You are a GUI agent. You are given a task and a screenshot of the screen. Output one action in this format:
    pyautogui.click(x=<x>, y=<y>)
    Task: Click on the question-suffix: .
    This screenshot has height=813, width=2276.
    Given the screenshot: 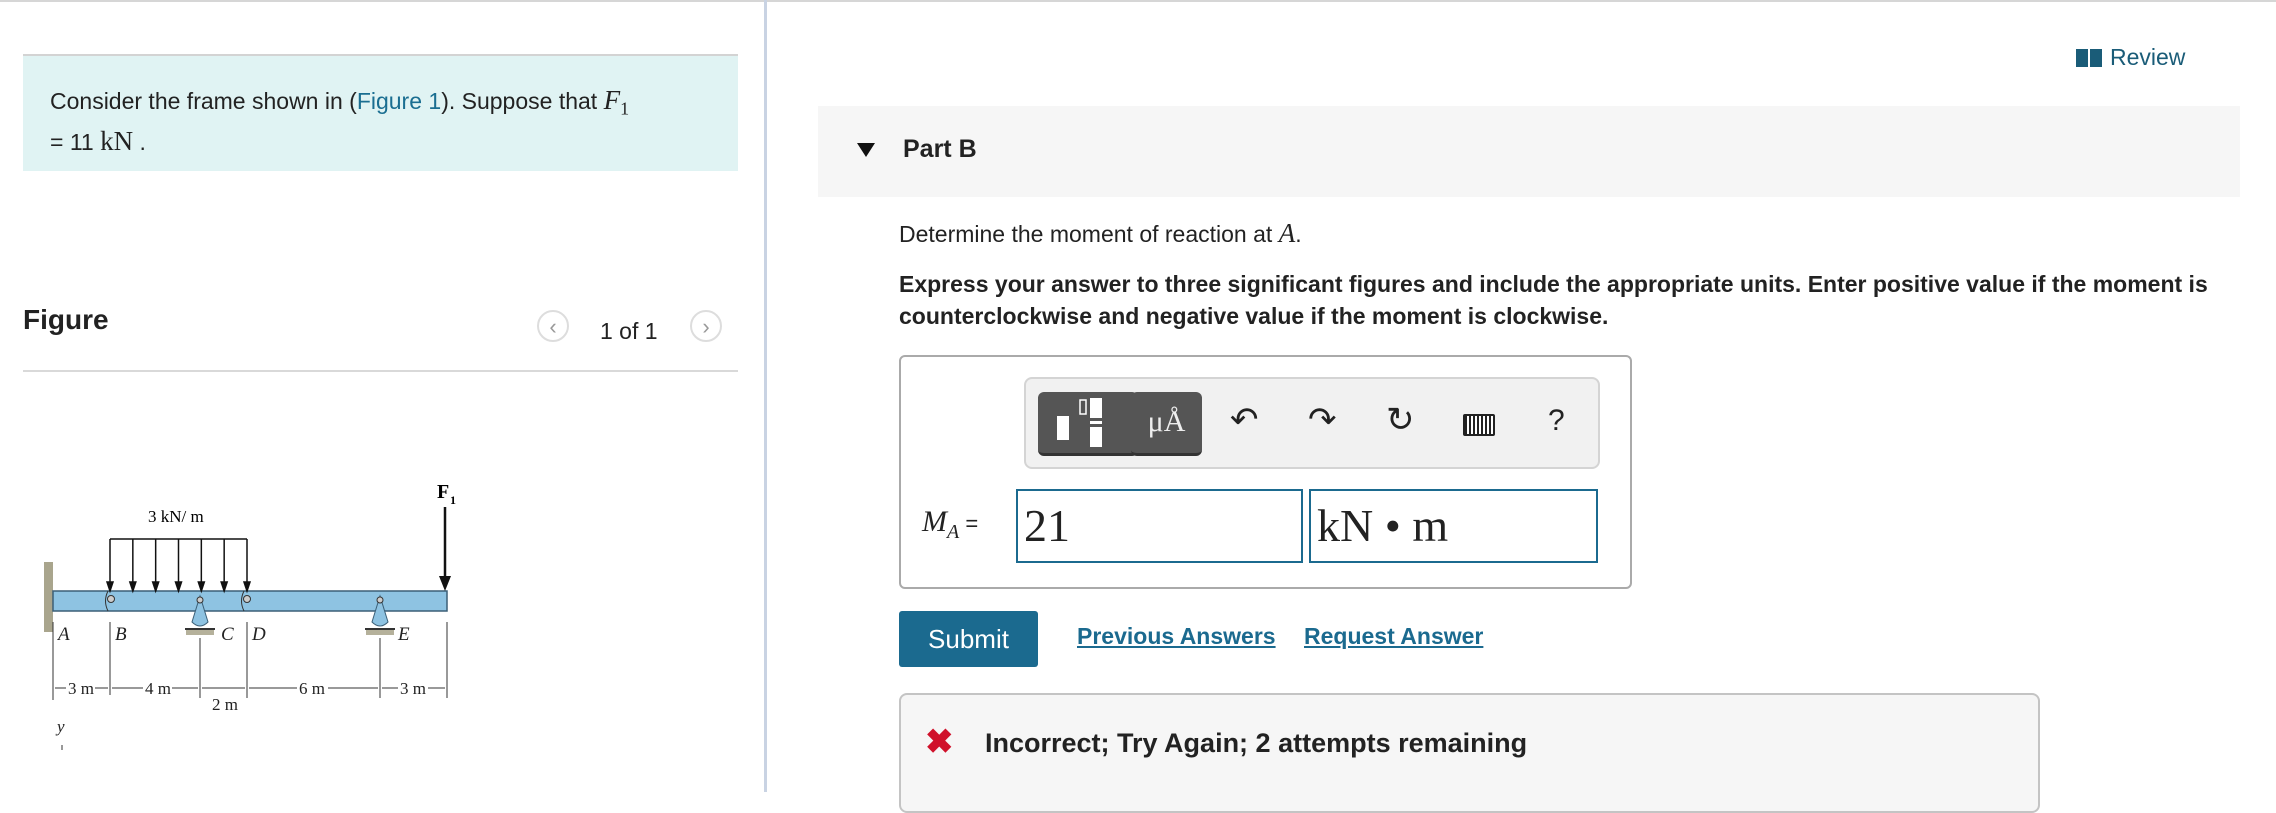 What is the action you would take?
    pyautogui.click(x=1298, y=234)
    